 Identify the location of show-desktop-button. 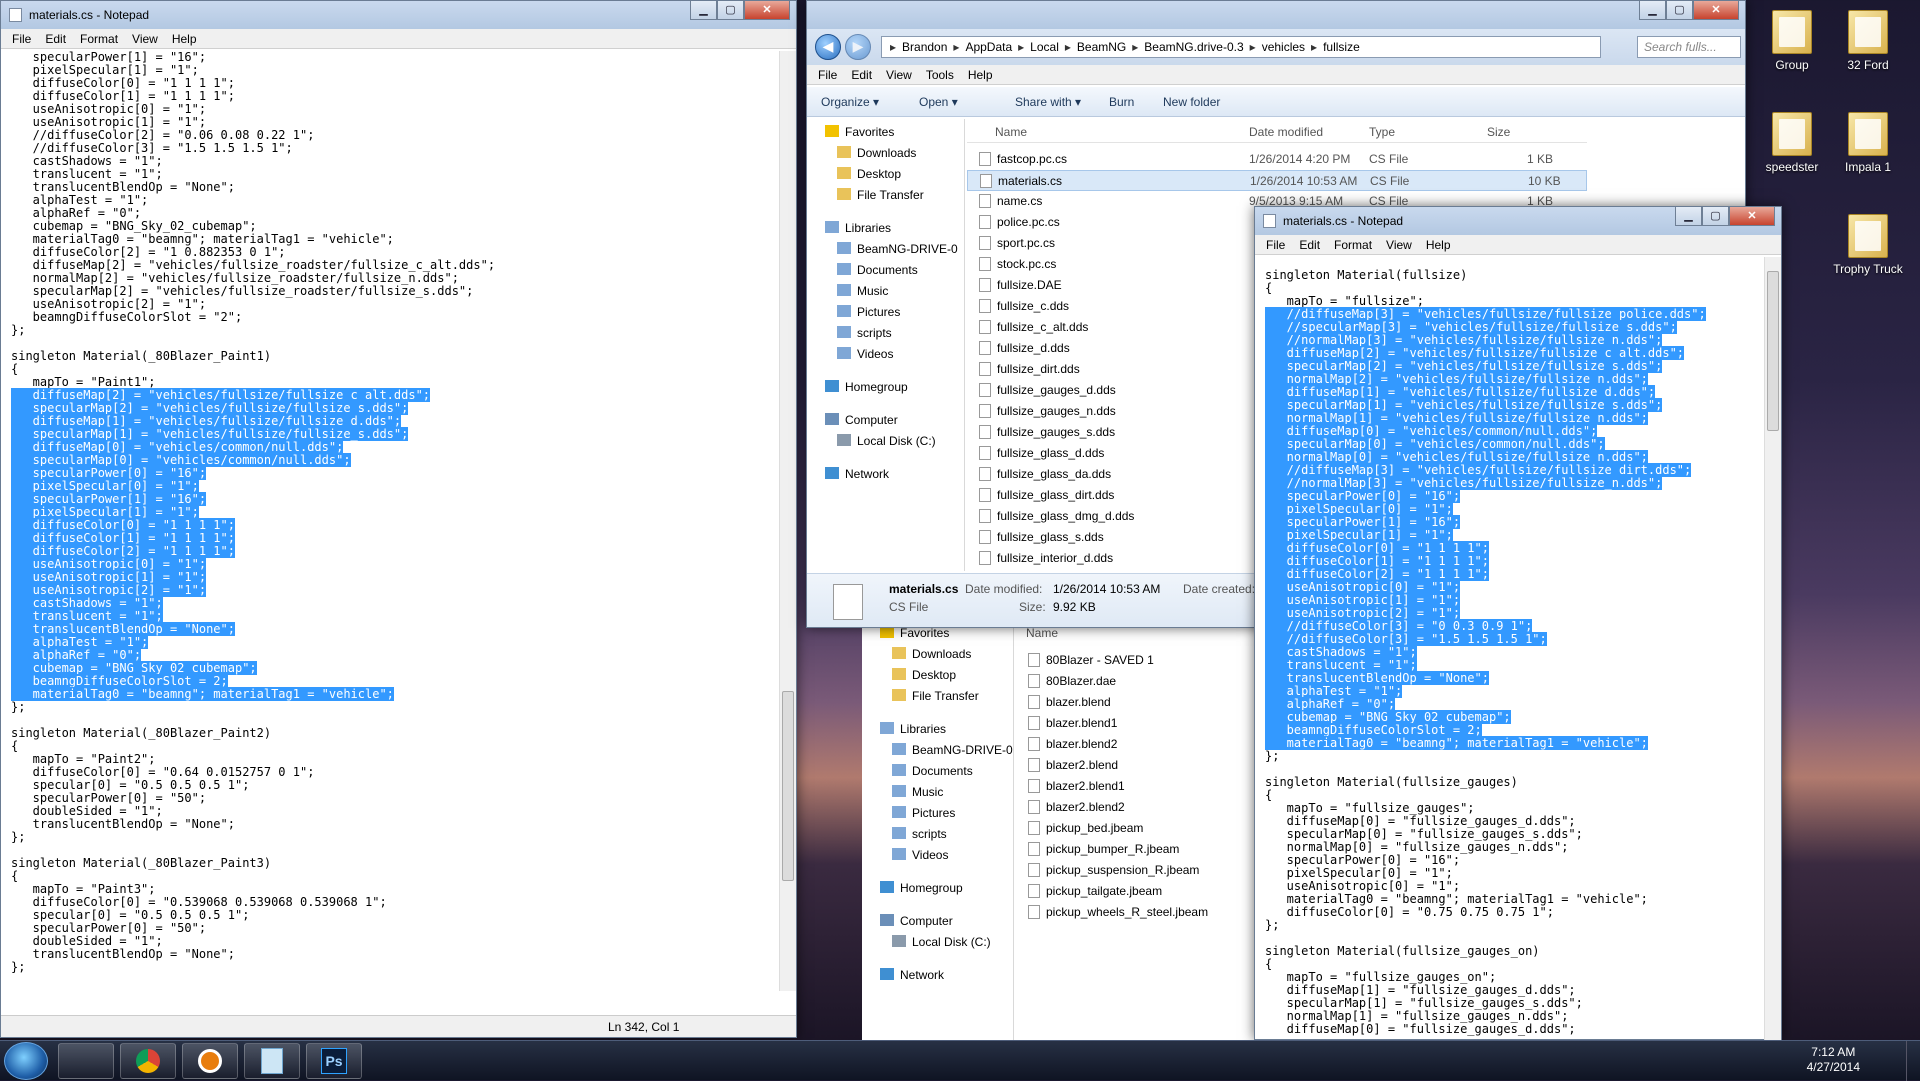
(1913, 1061).